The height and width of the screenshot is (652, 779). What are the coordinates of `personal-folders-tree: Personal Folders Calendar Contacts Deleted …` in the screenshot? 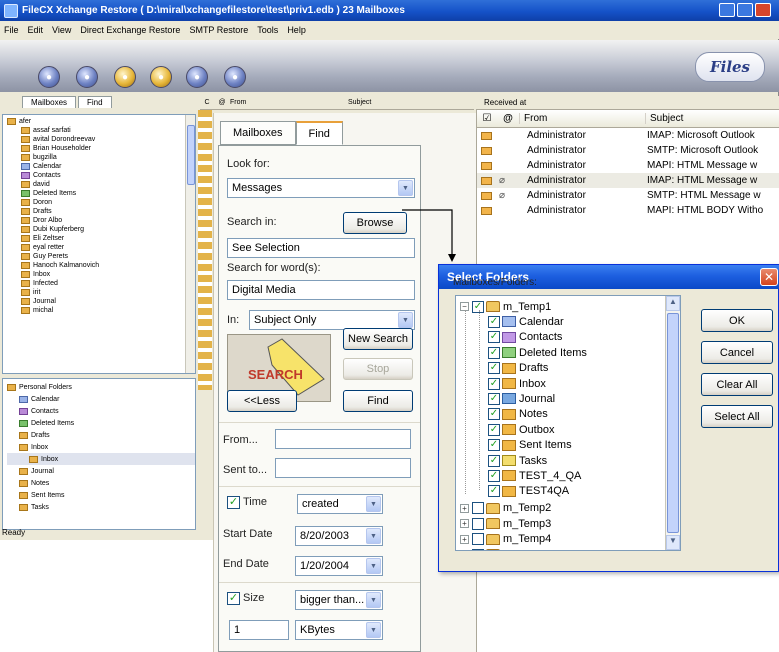 It's located at (99, 454).